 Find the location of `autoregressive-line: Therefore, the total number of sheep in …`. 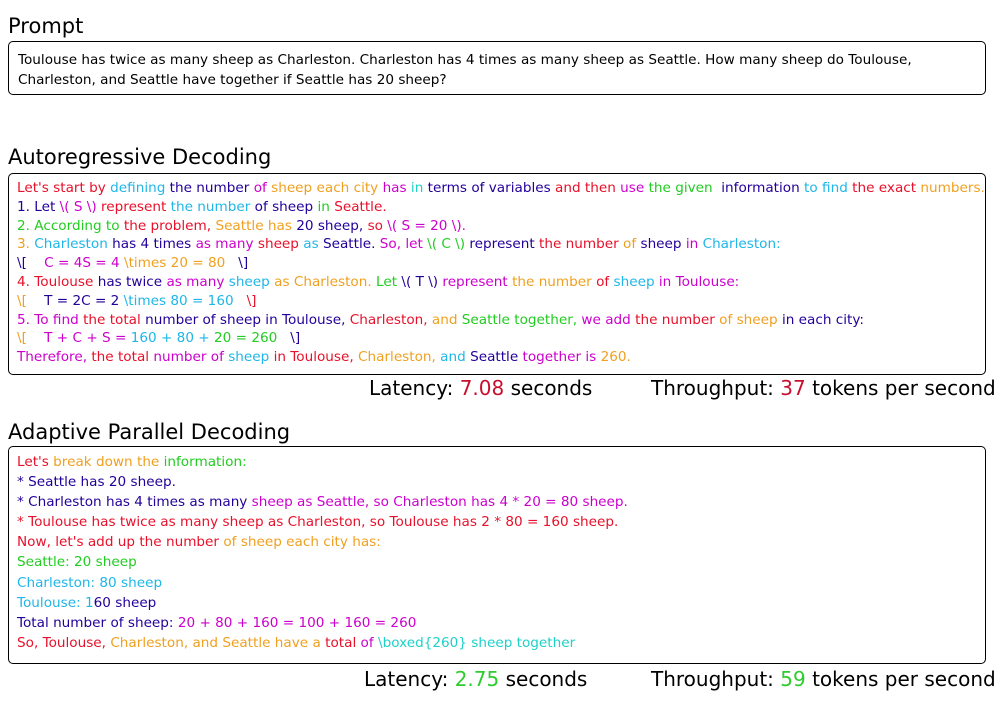

autoregressive-line: Therefore, the total number of sheep in … is located at coordinates (497, 357).